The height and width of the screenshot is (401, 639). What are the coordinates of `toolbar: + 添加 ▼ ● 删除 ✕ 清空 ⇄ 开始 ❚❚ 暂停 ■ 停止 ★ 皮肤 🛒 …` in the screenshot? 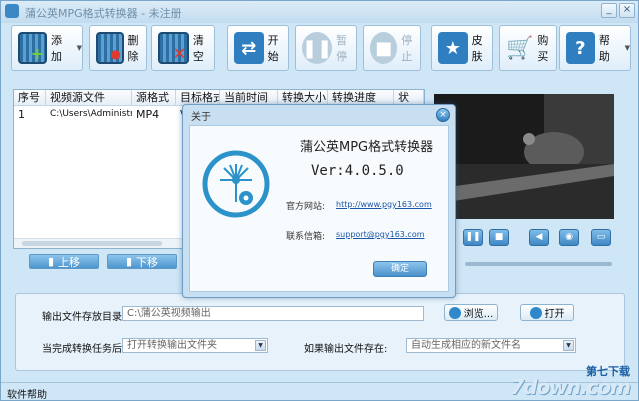 It's located at (320, 50).